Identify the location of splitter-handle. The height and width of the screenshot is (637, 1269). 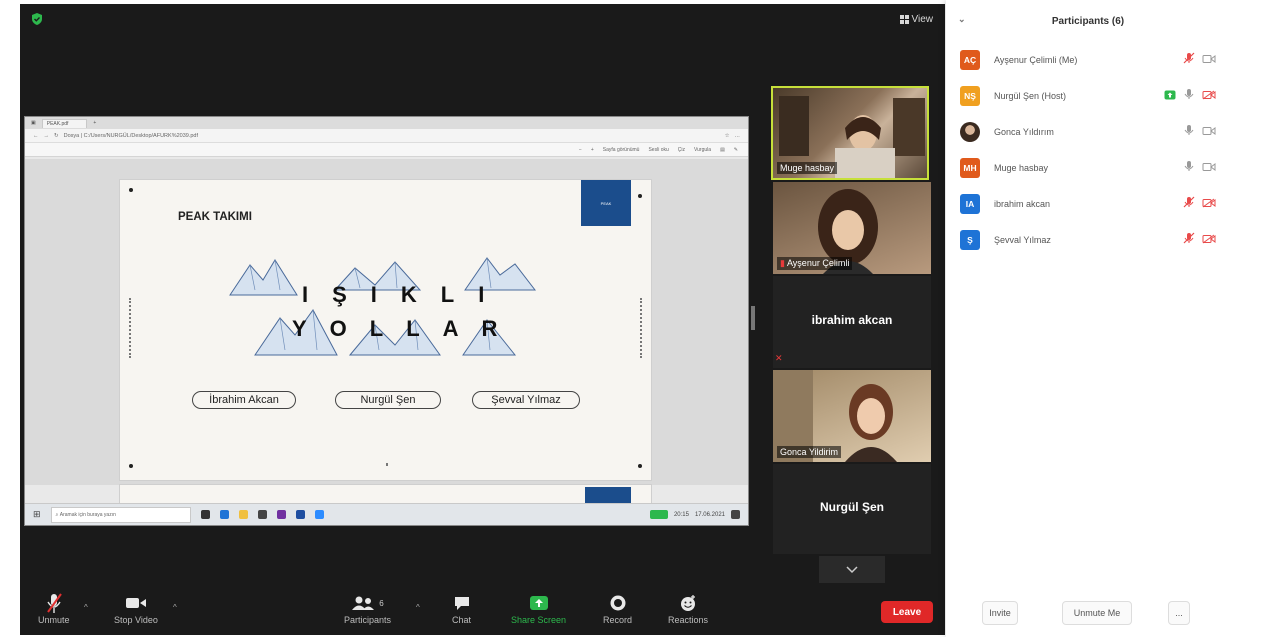
(753, 318).